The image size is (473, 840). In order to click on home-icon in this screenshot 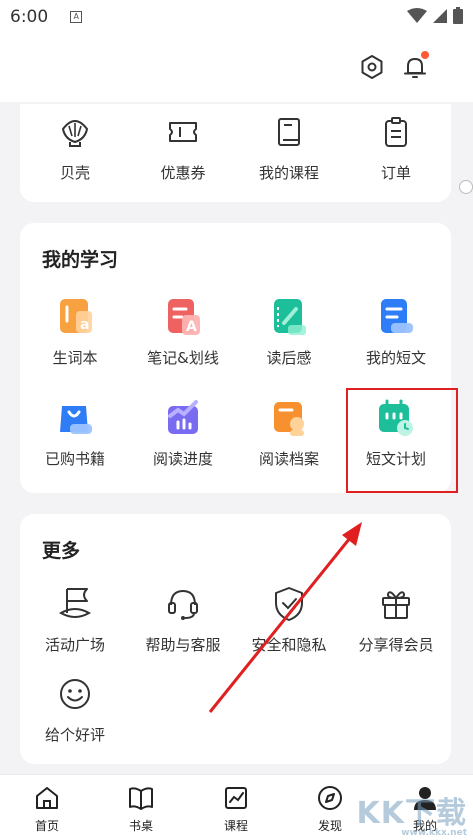, I will do `click(47, 798)`.